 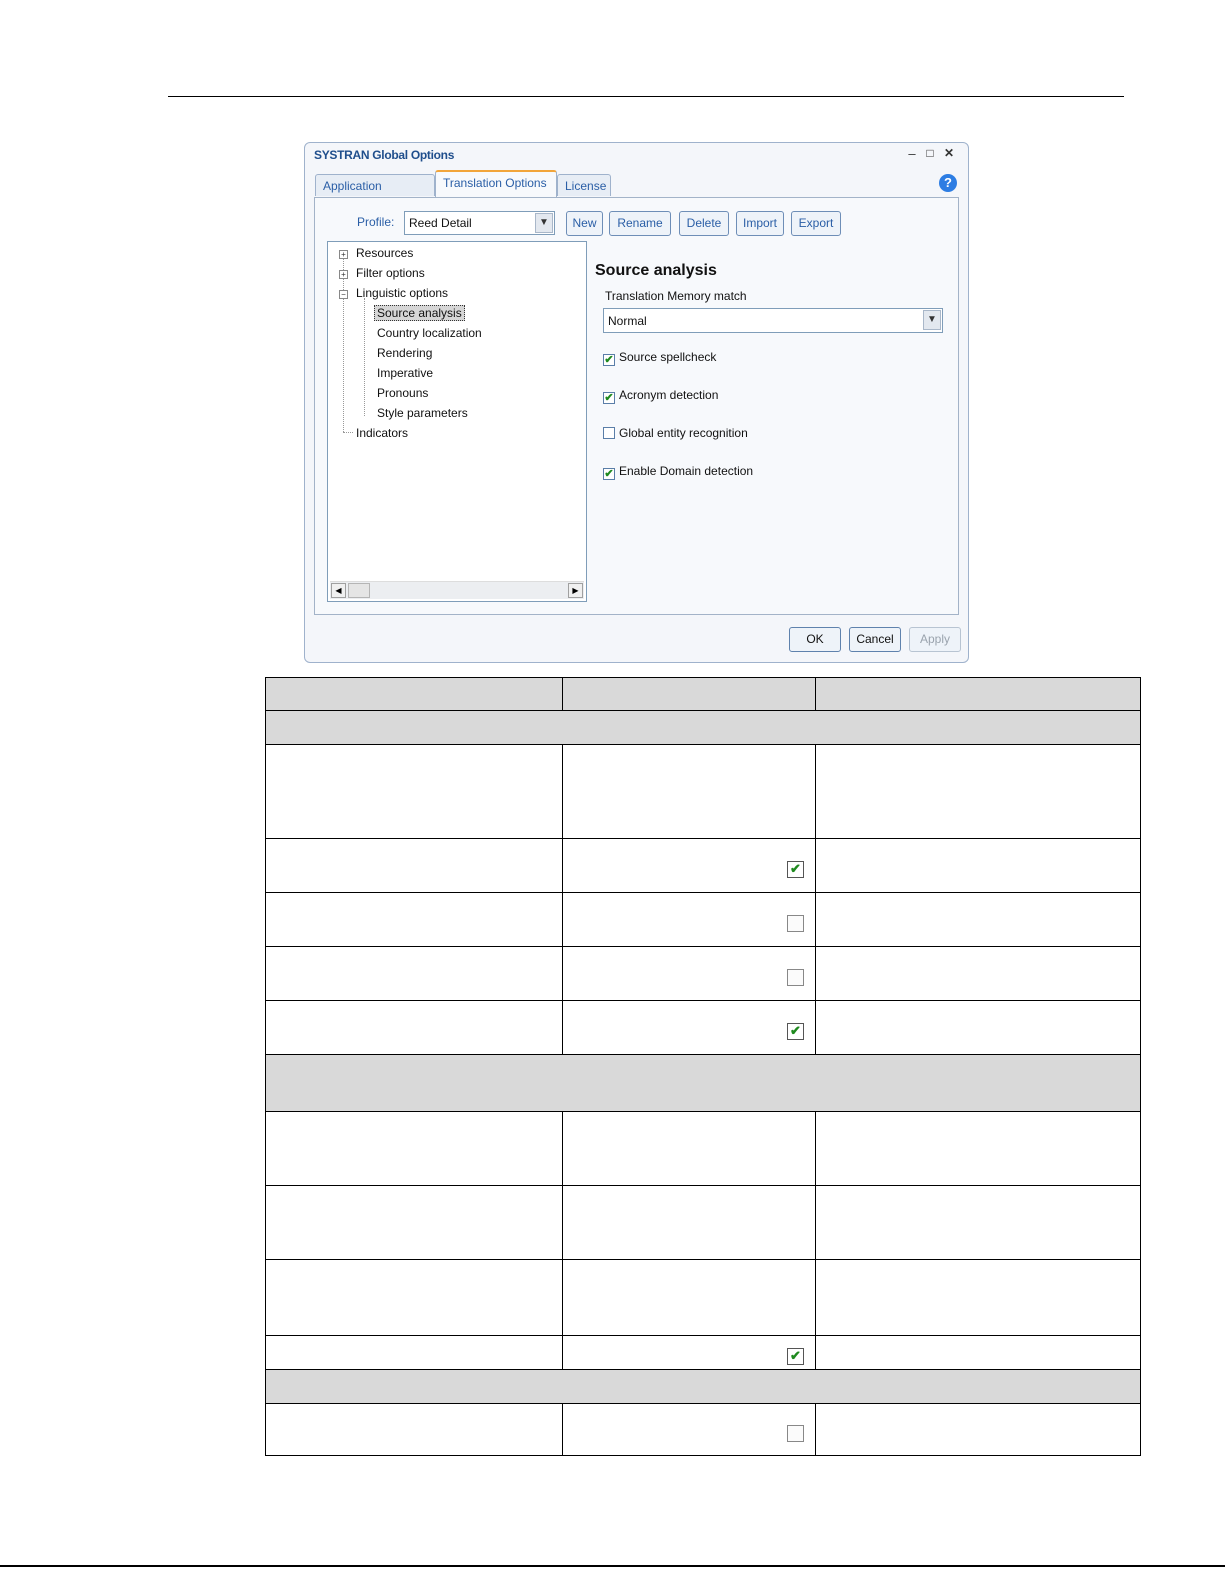 What do you see at coordinates (683, 433) in the screenshot?
I see `global-entity-recognition-label: Global entity recognition` at bounding box center [683, 433].